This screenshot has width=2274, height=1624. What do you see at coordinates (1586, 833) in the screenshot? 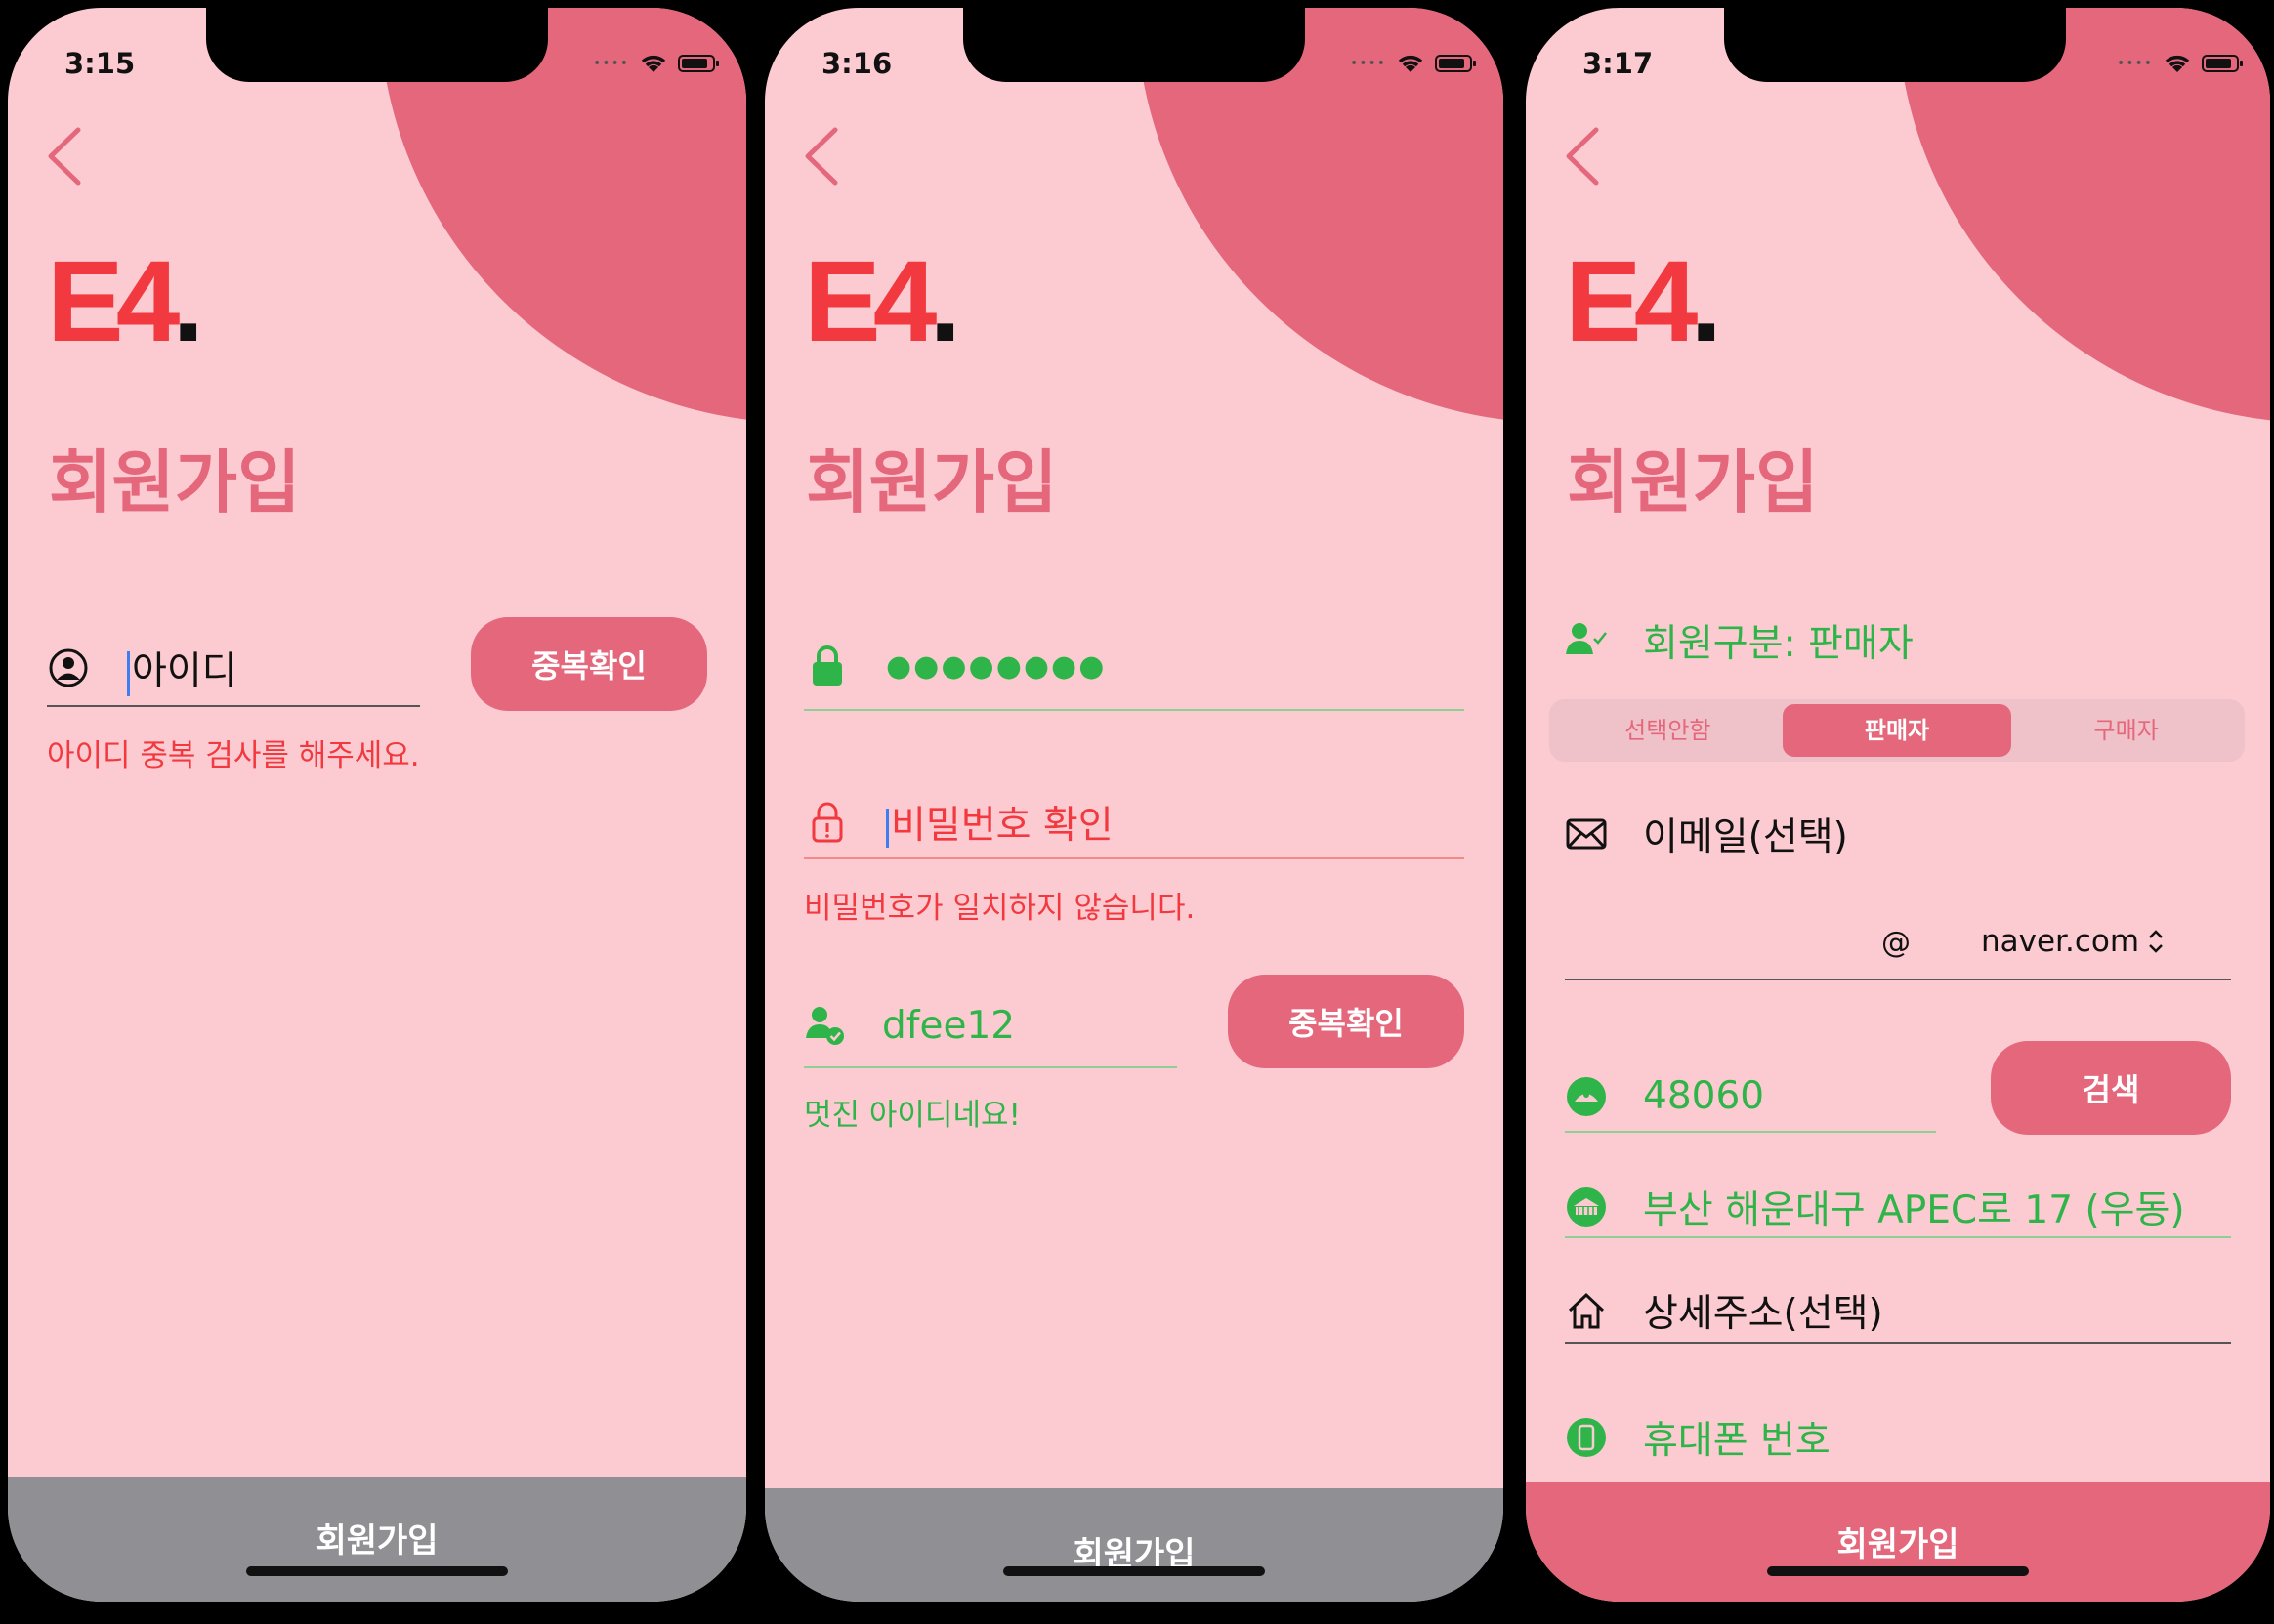
I see `envelope-icon` at bounding box center [1586, 833].